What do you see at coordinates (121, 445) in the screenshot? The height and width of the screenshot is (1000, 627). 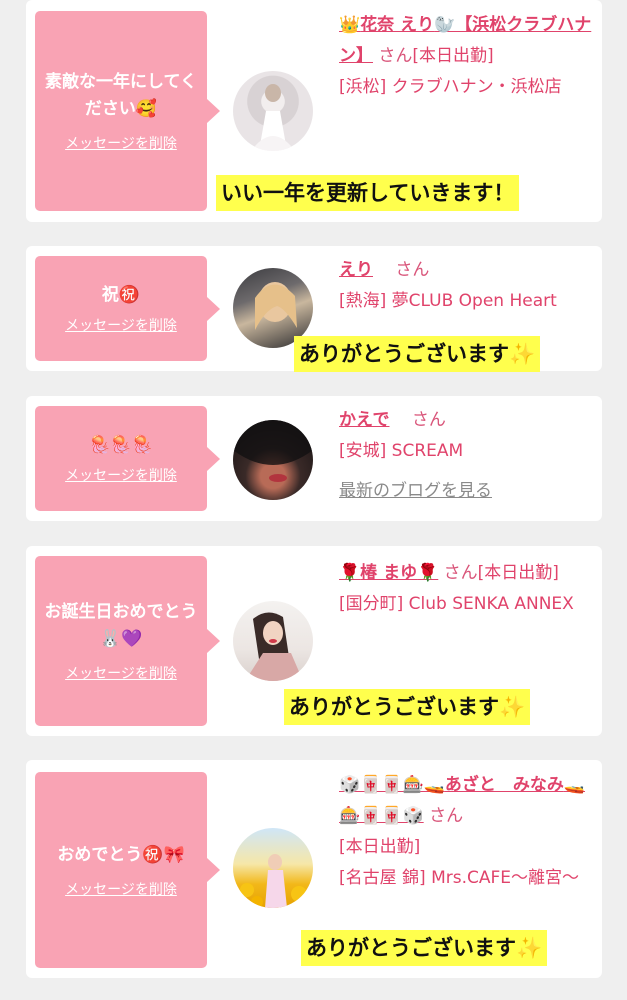 I see `message-text: 🪼🪼🪼` at bounding box center [121, 445].